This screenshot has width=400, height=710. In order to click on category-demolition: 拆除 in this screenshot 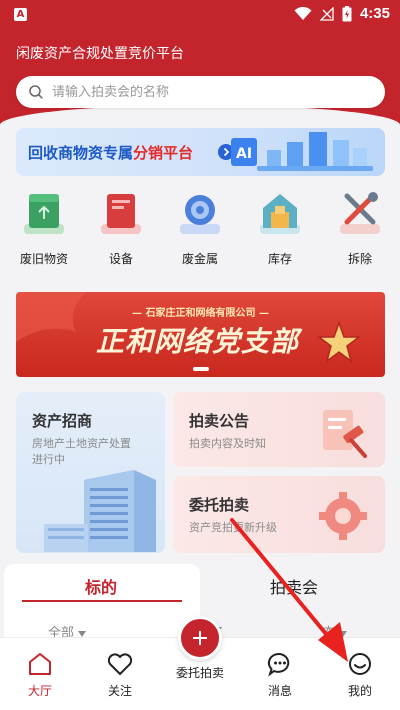, I will do `click(360, 227)`.